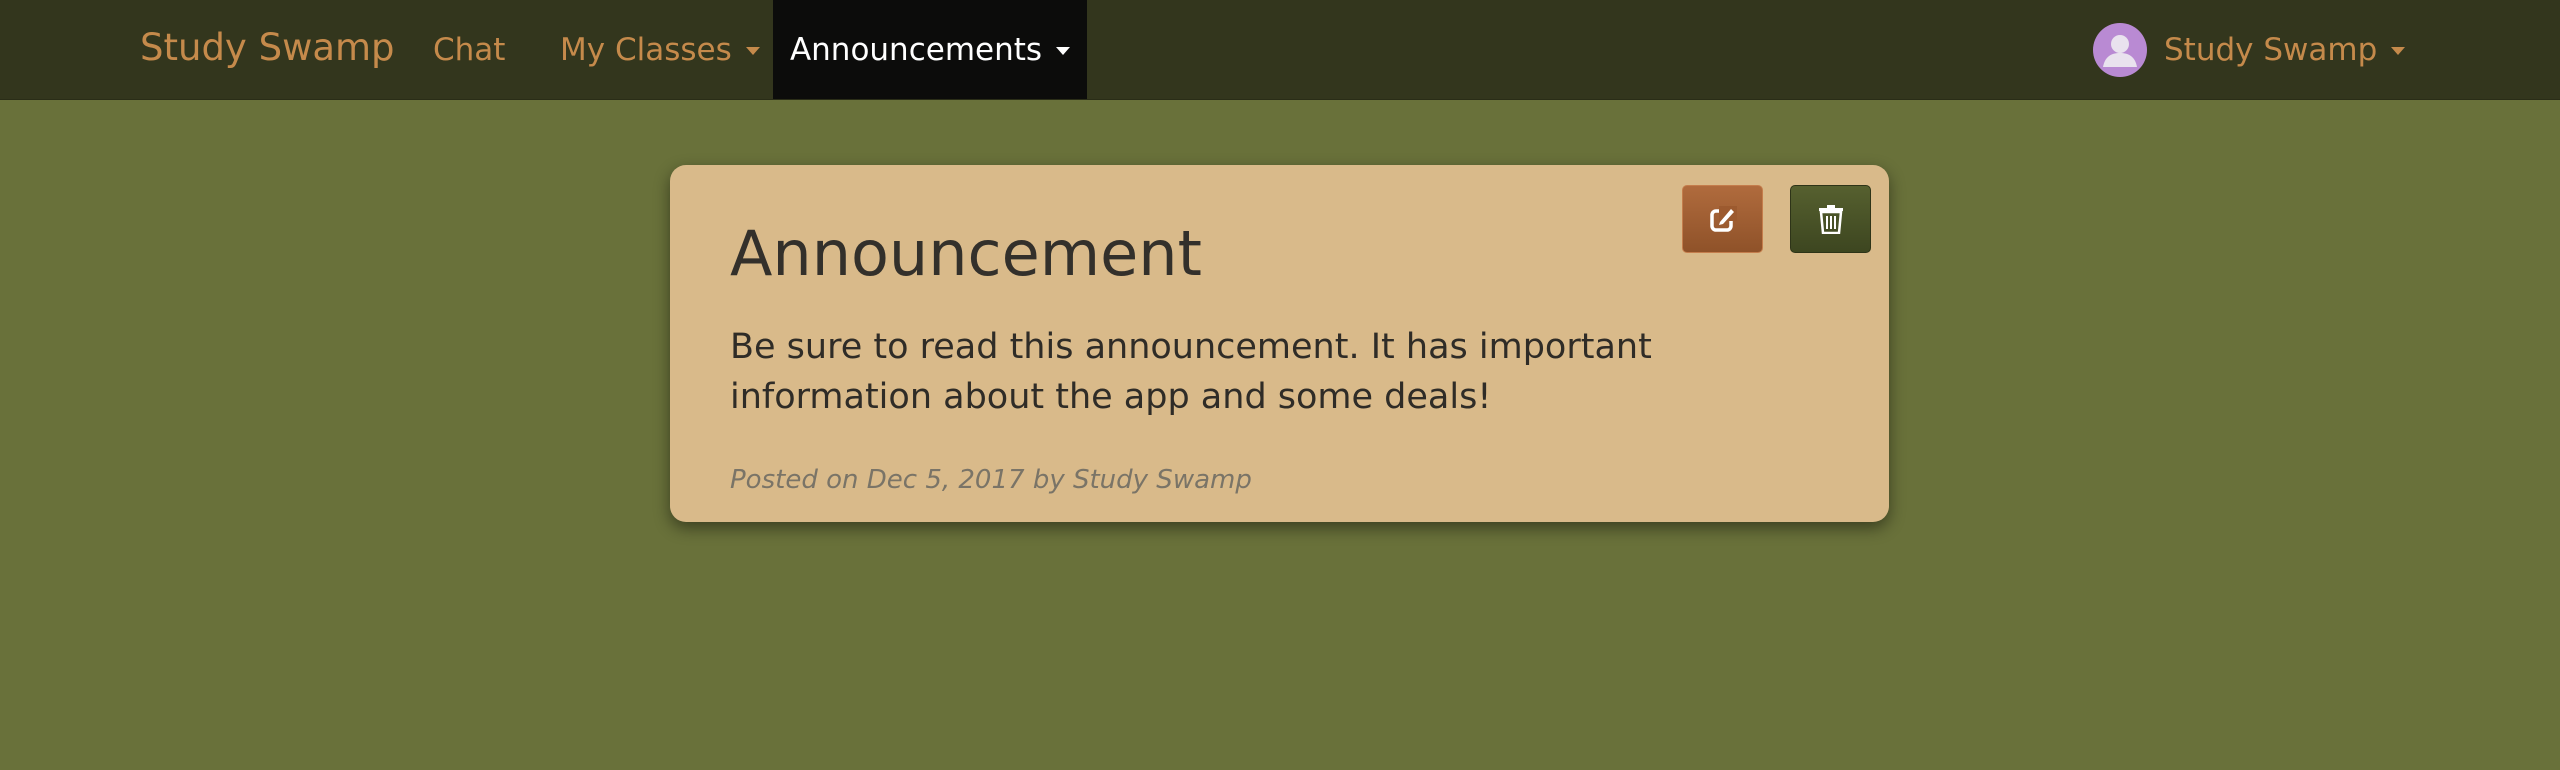 The image size is (2560, 770). What do you see at coordinates (267, 47) in the screenshot?
I see `brand-link: Study Swamp` at bounding box center [267, 47].